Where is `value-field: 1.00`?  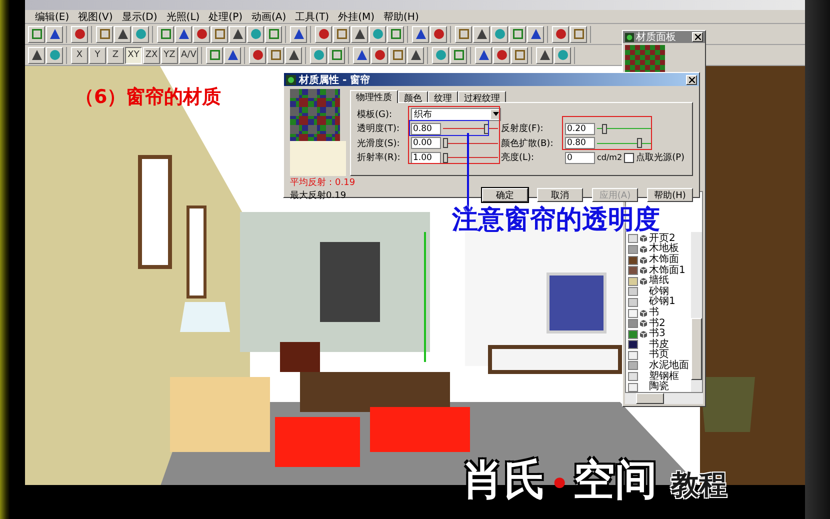
value-field: 1.00 is located at coordinates (426, 158).